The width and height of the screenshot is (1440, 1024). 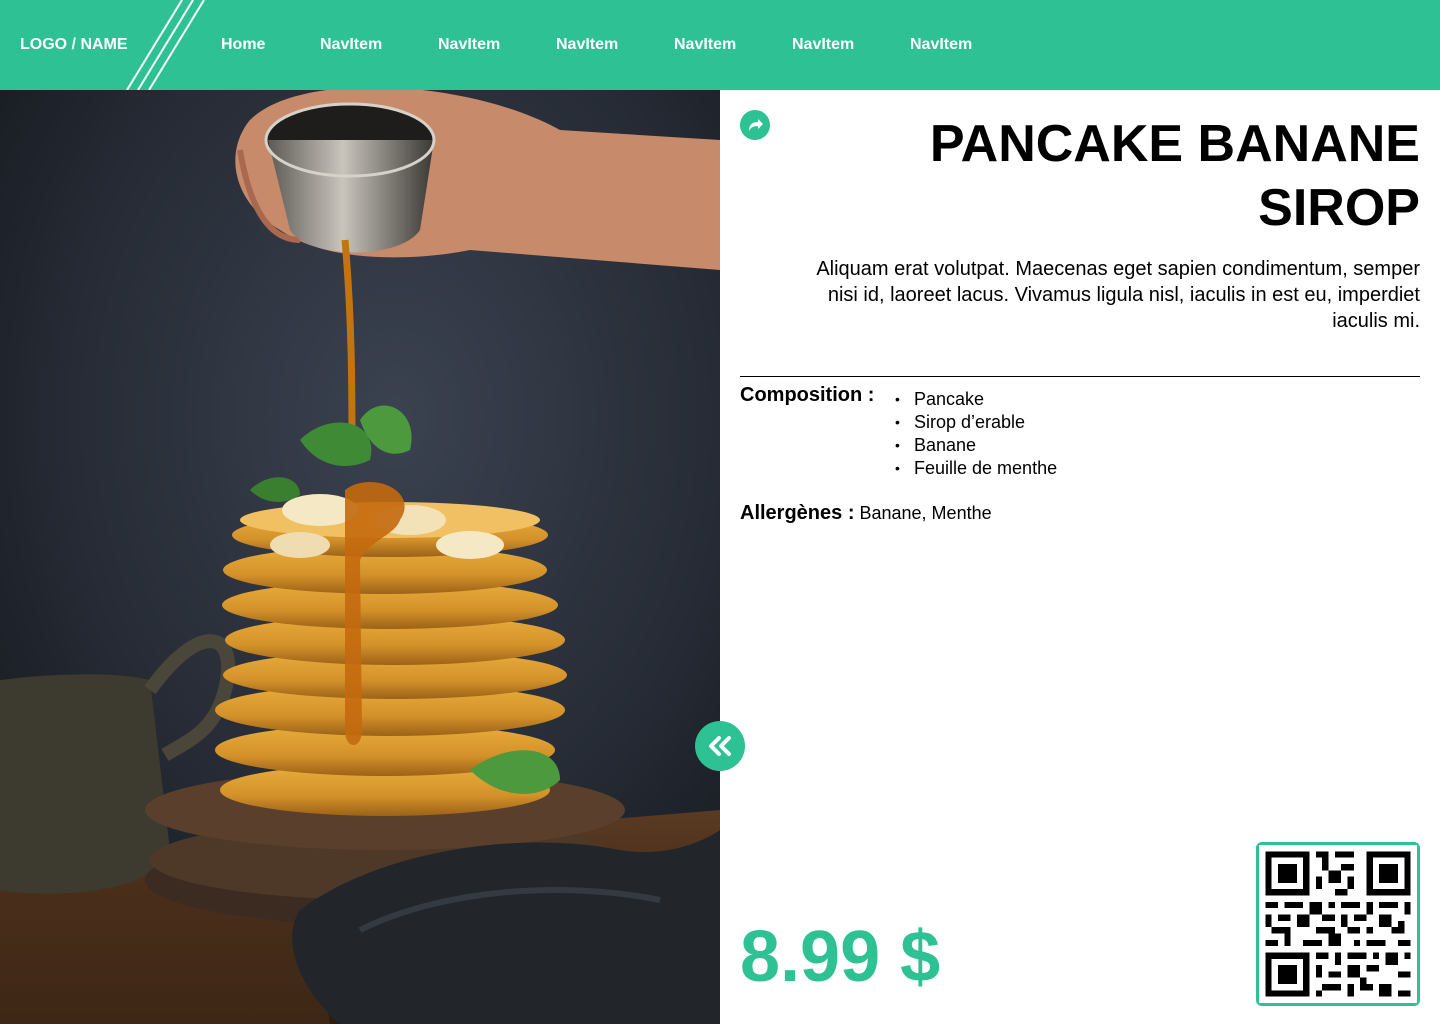 What do you see at coordinates (925, 513) in the screenshot?
I see `allergens-value: Banane, Menthe` at bounding box center [925, 513].